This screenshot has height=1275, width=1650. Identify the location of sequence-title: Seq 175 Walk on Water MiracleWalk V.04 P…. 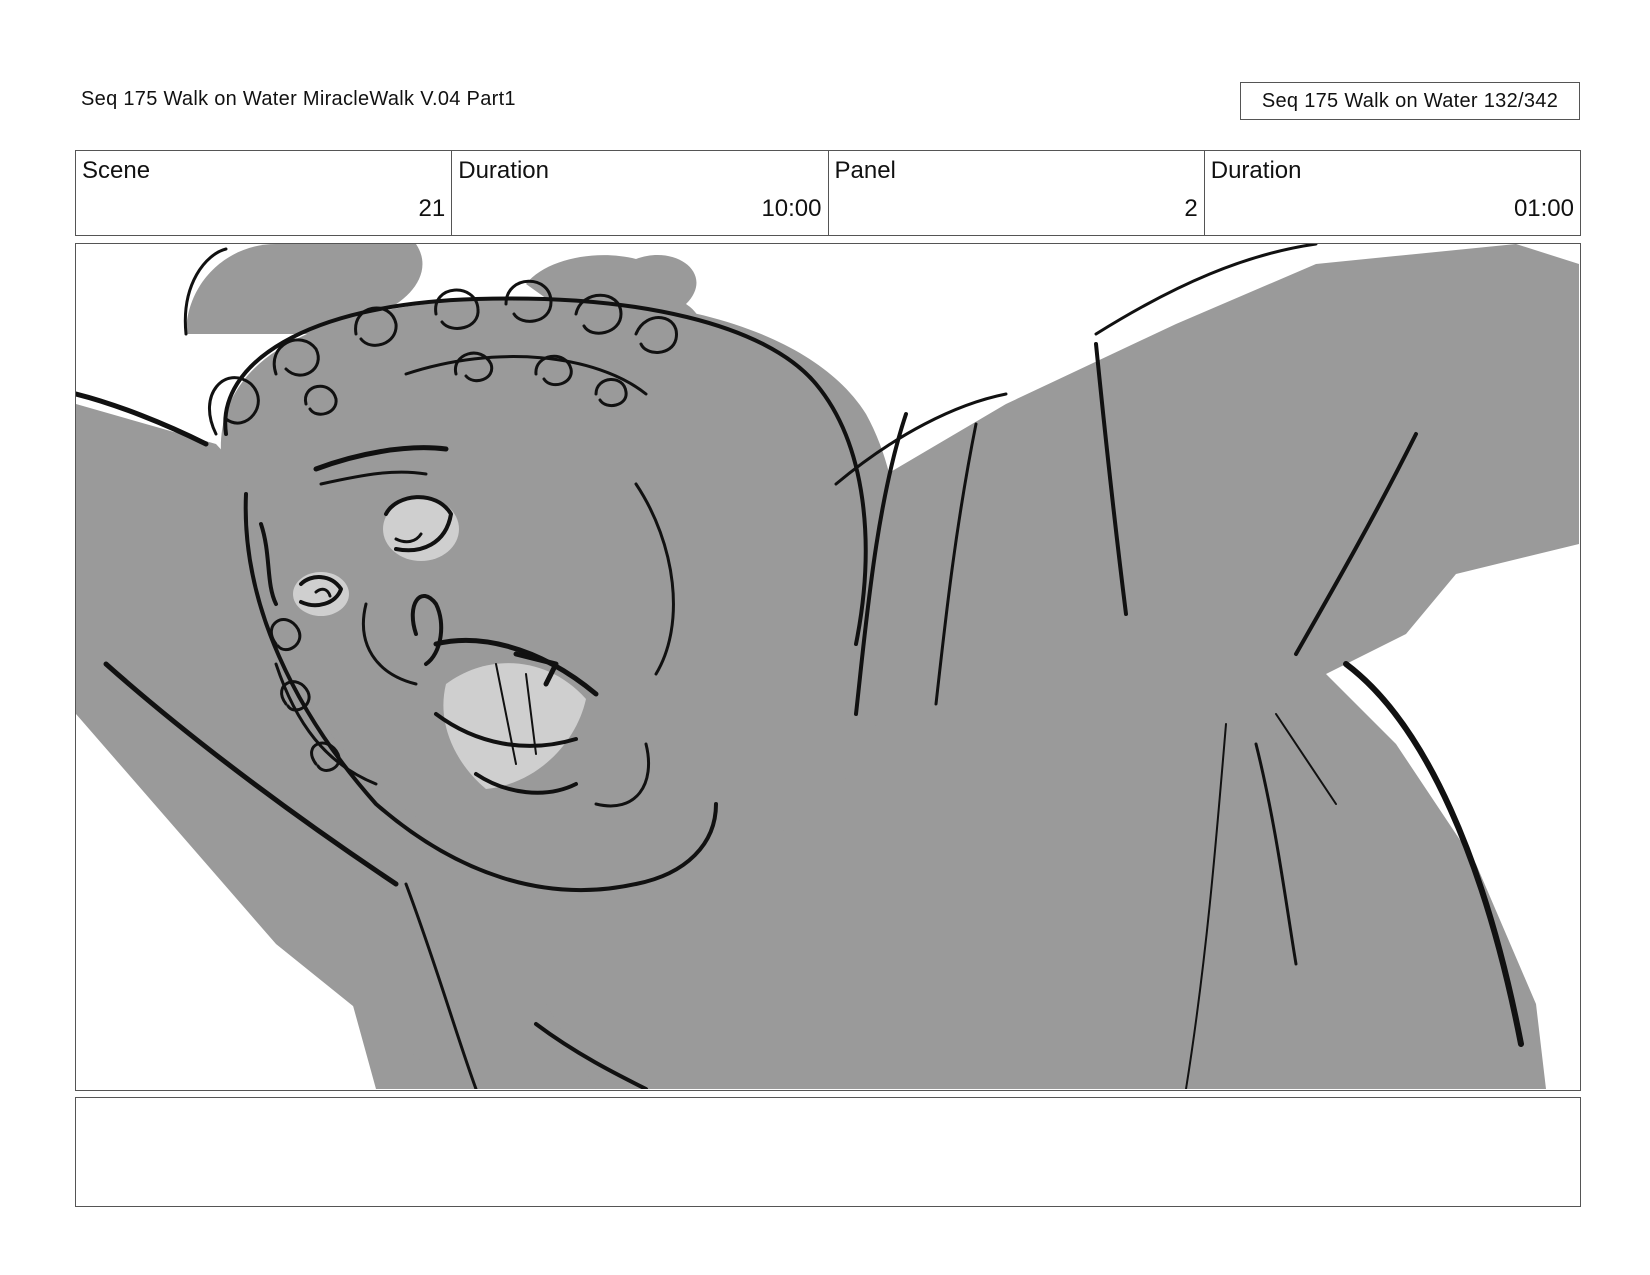
(298, 99).